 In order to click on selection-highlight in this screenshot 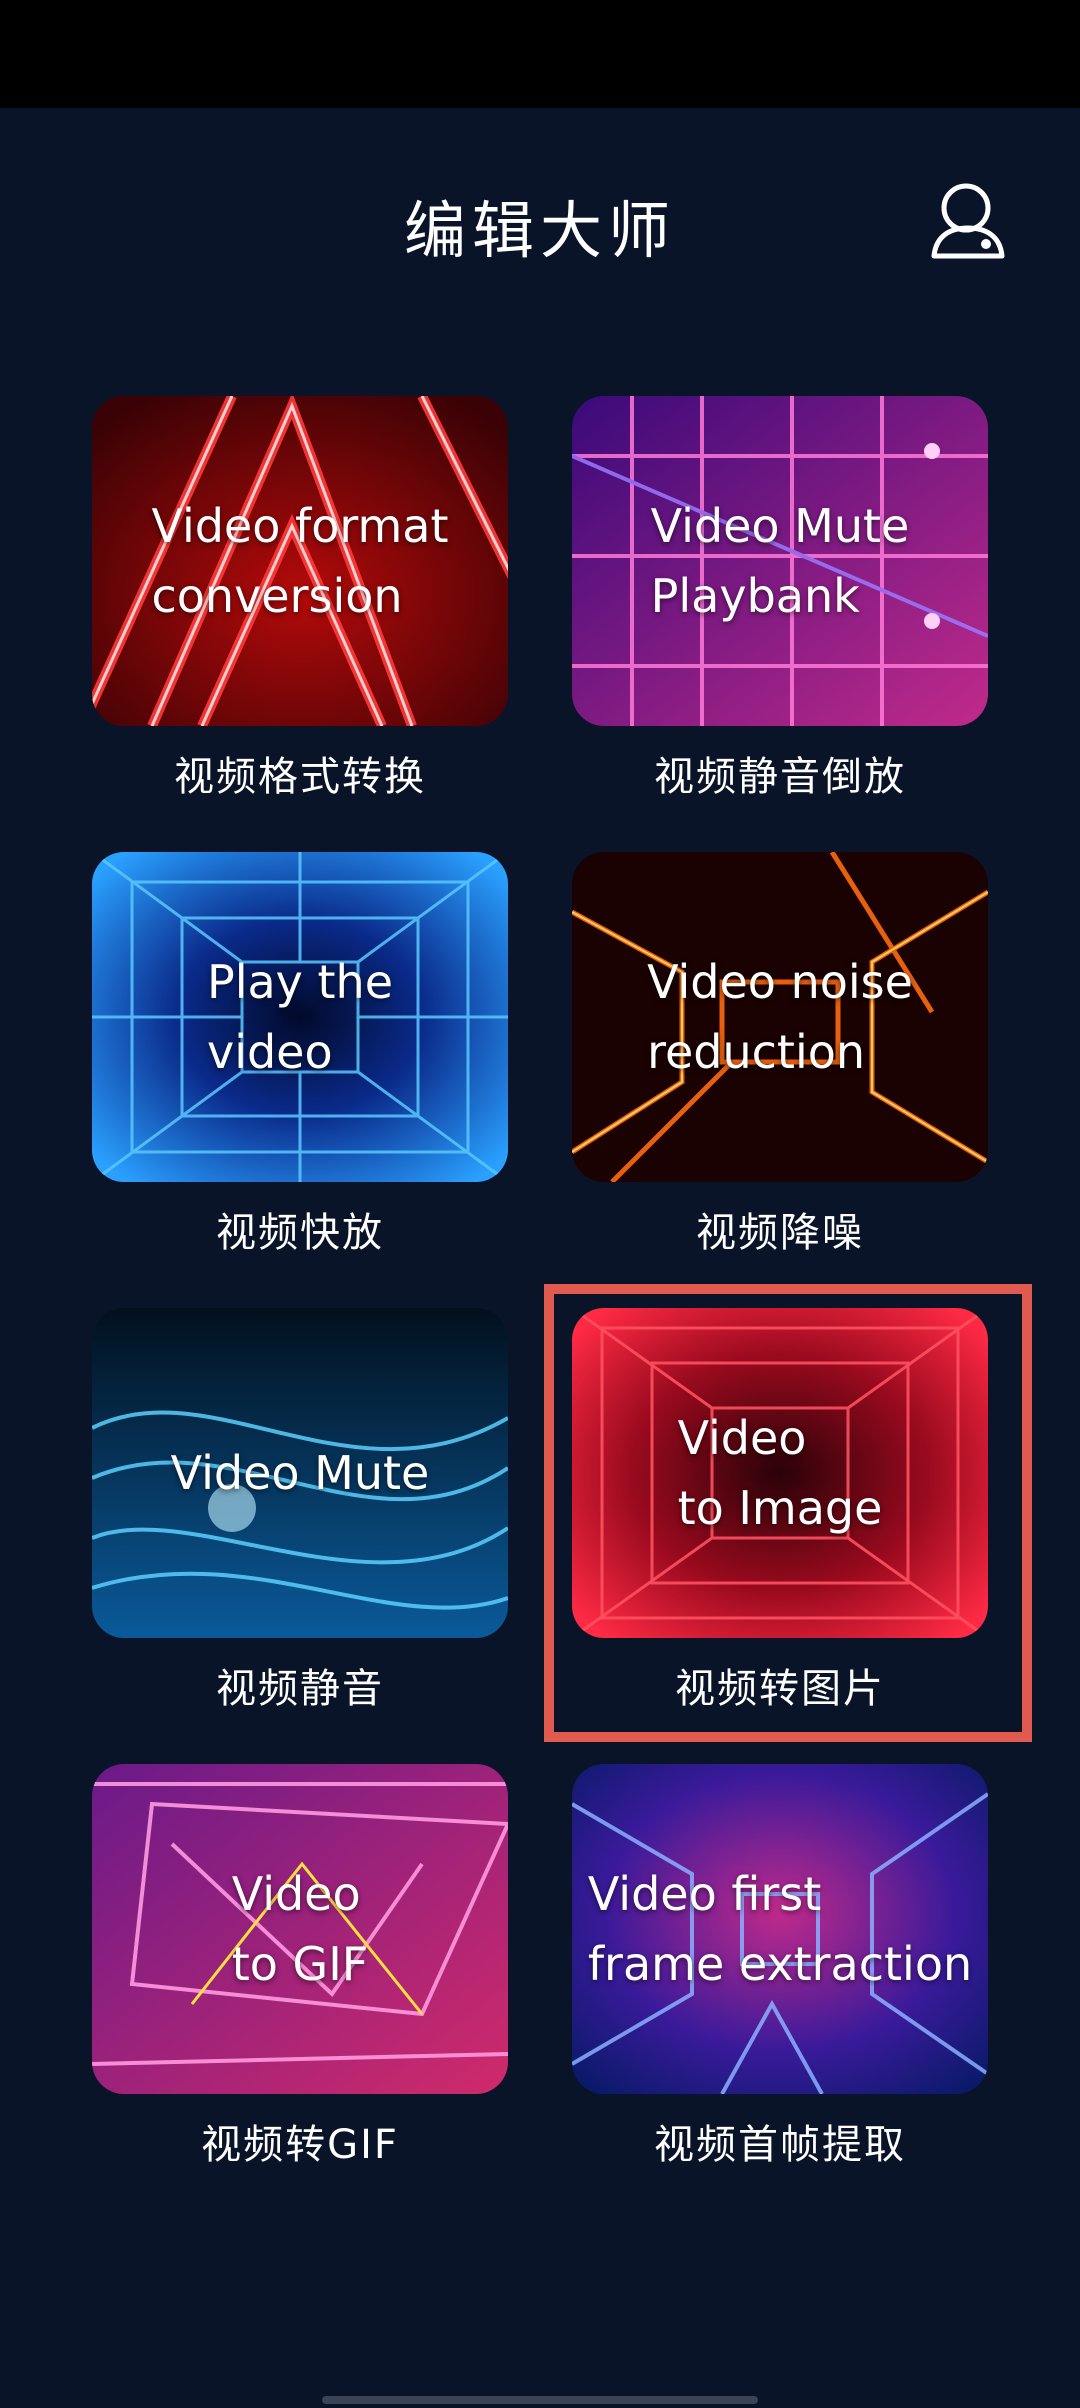, I will do `click(788, 1513)`.